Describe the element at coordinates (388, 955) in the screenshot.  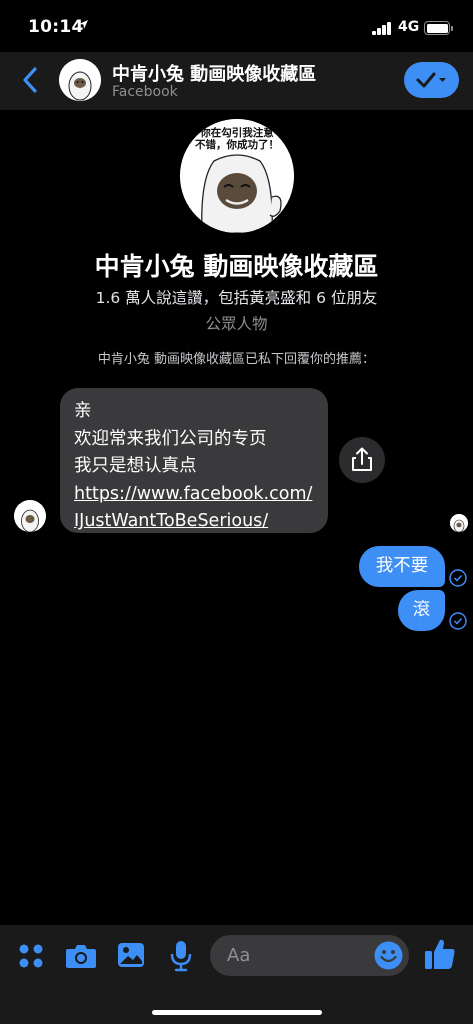
I see `emoji-icon` at that location.